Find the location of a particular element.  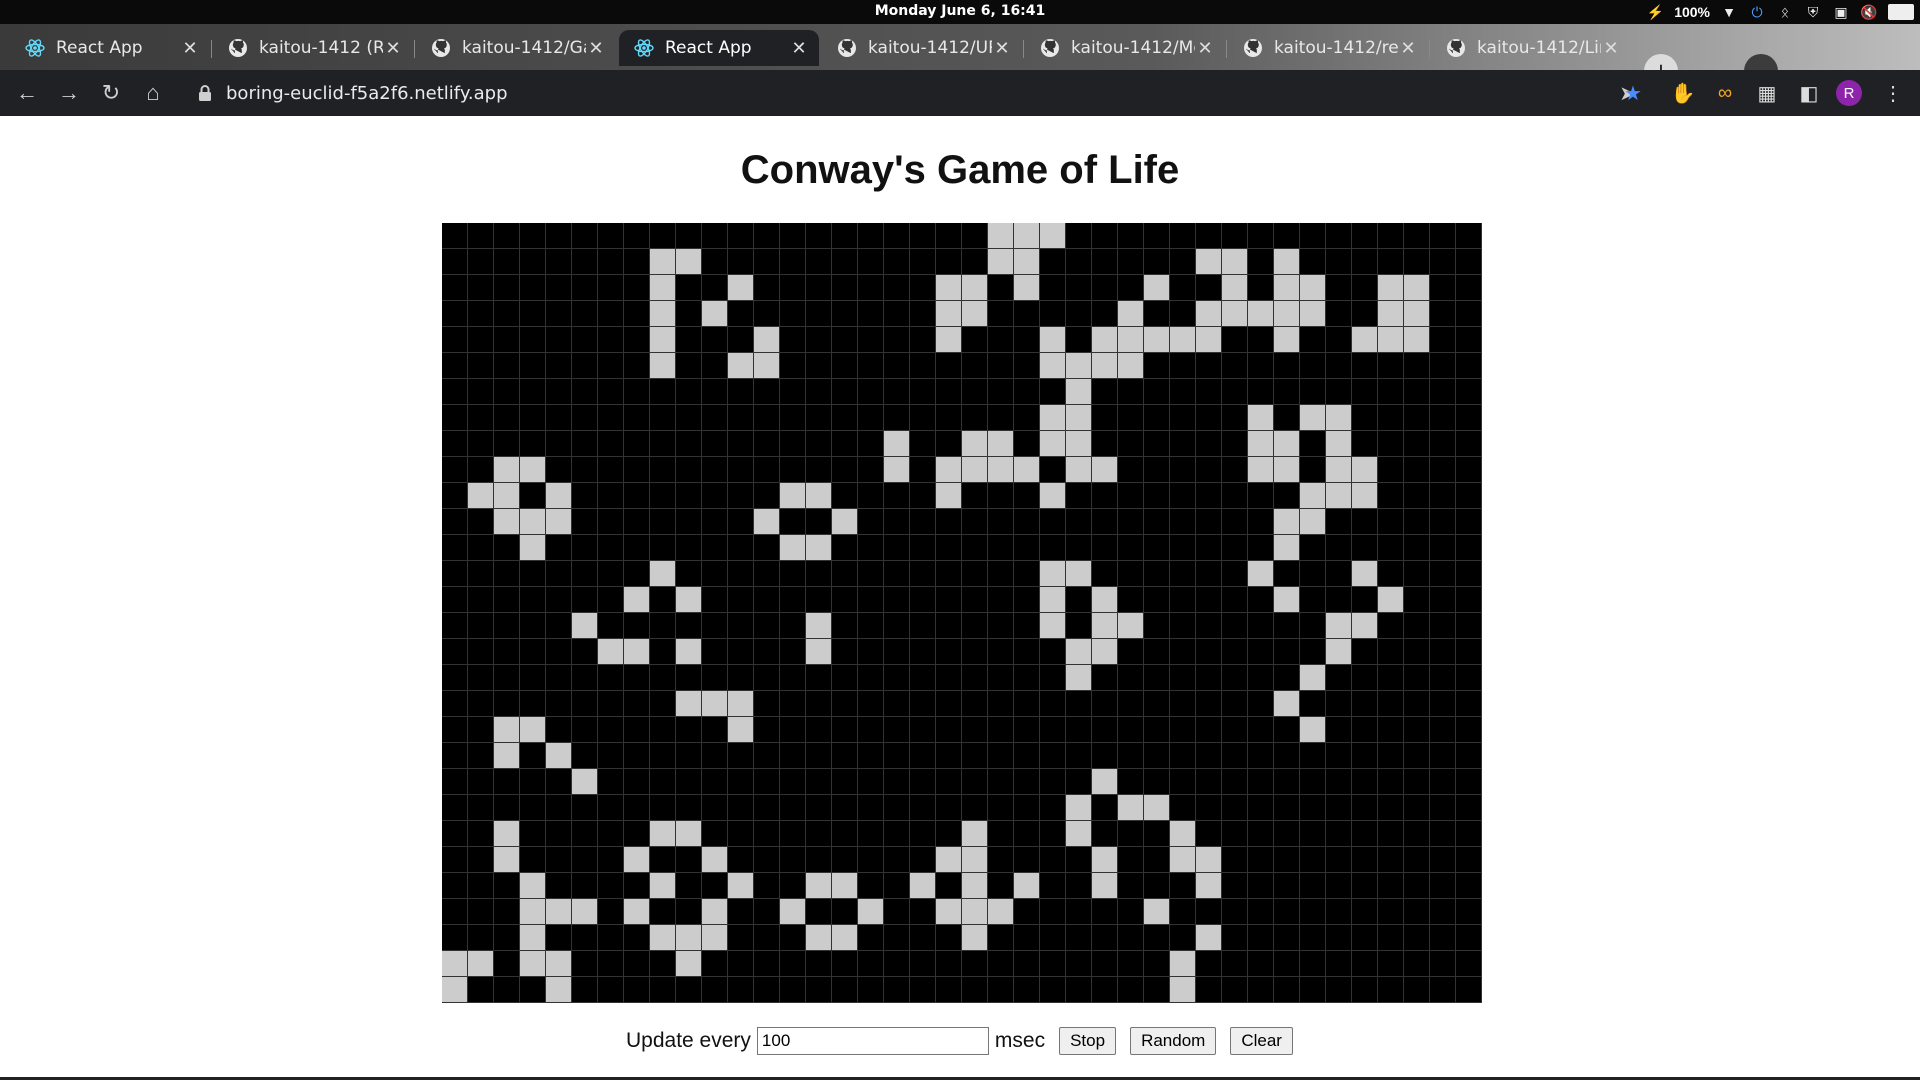

close-icon: ✕ is located at coordinates (1611, 48).